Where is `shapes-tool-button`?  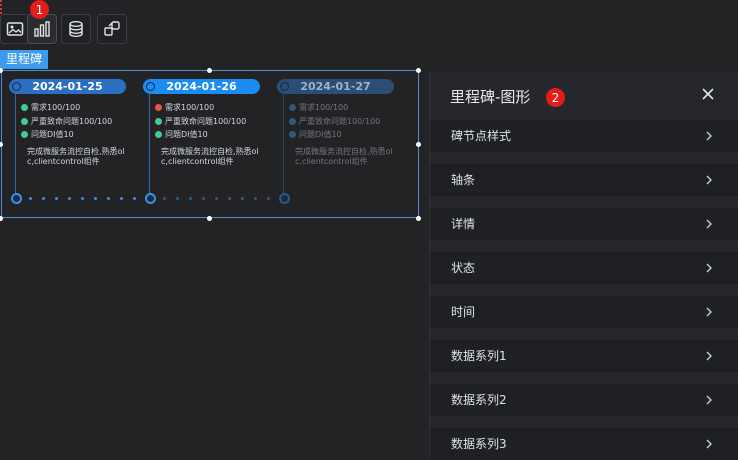 shapes-tool-button is located at coordinates (112, 29).